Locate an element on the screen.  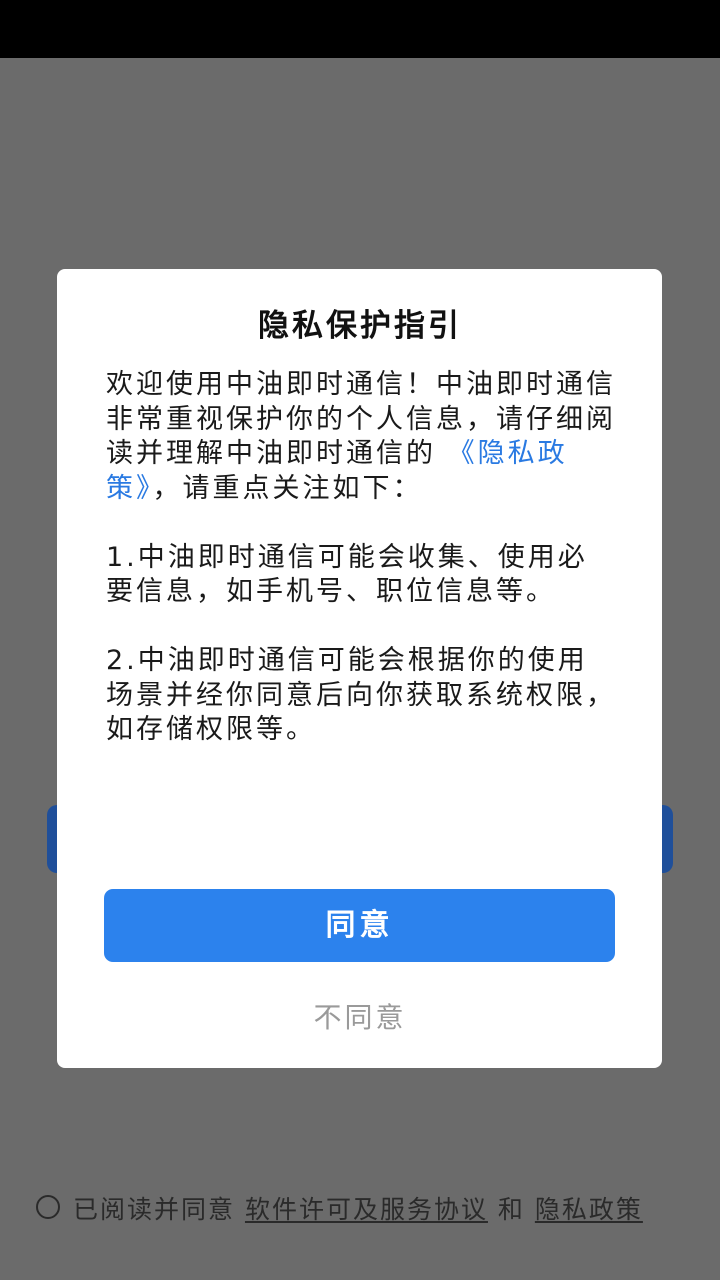
intro-after-link: ，请重点关注如下： is located at coordinates (287, 488).